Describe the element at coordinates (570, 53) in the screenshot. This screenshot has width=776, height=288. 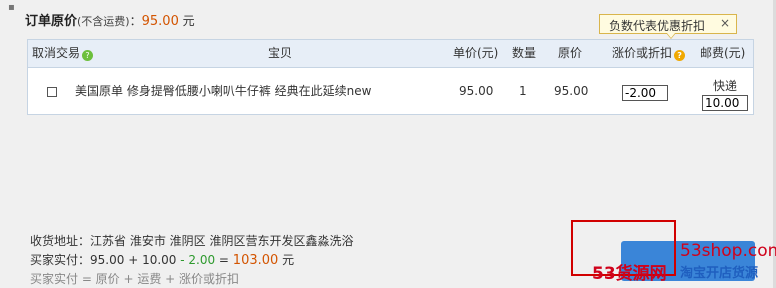
I see `col-original: 原价` at that location.